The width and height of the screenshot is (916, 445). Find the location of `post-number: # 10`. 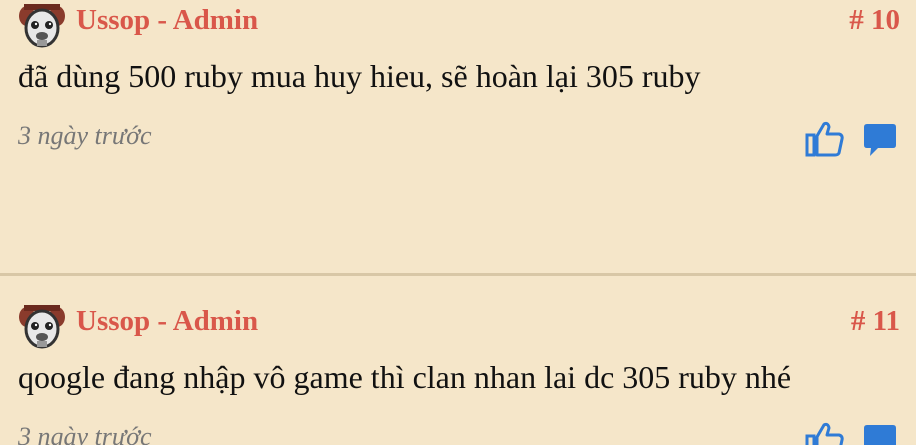

post-number: # 10 is located at coordinates (874, 20).